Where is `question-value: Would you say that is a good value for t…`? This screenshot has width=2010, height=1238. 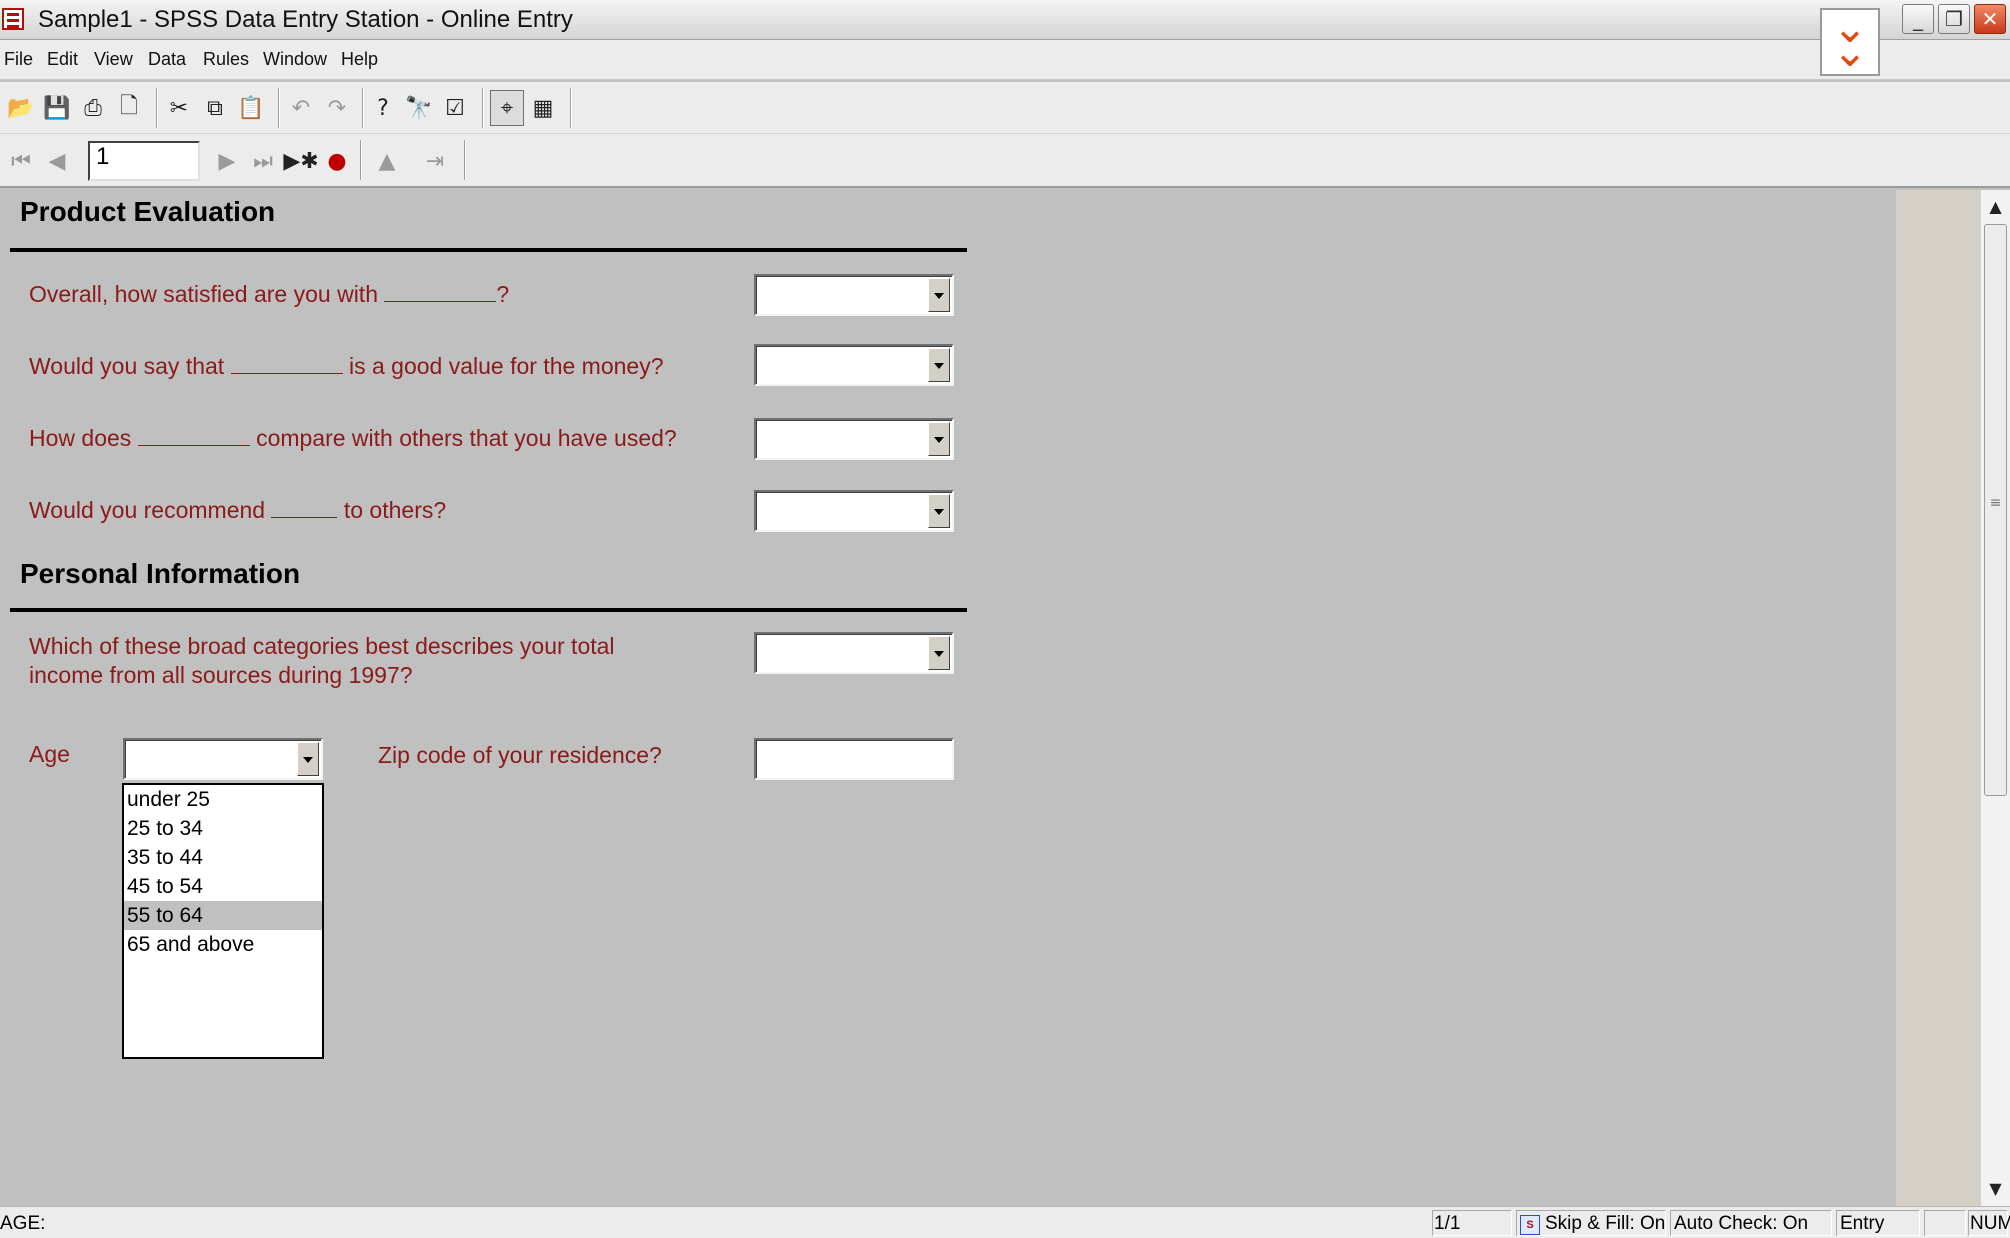
question-value: Would you say that is a good value for t… is located at coordinates (346, 366).